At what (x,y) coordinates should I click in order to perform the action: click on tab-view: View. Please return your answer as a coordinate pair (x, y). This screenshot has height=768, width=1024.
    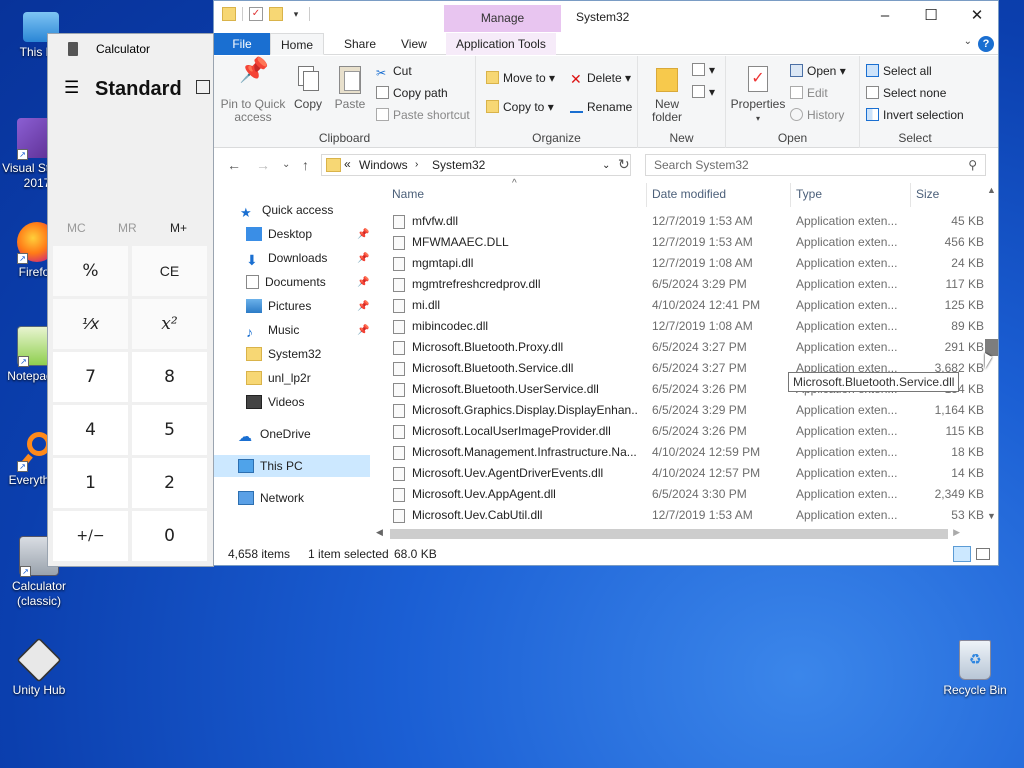
    Looking at the image, I should click on (414, 44).